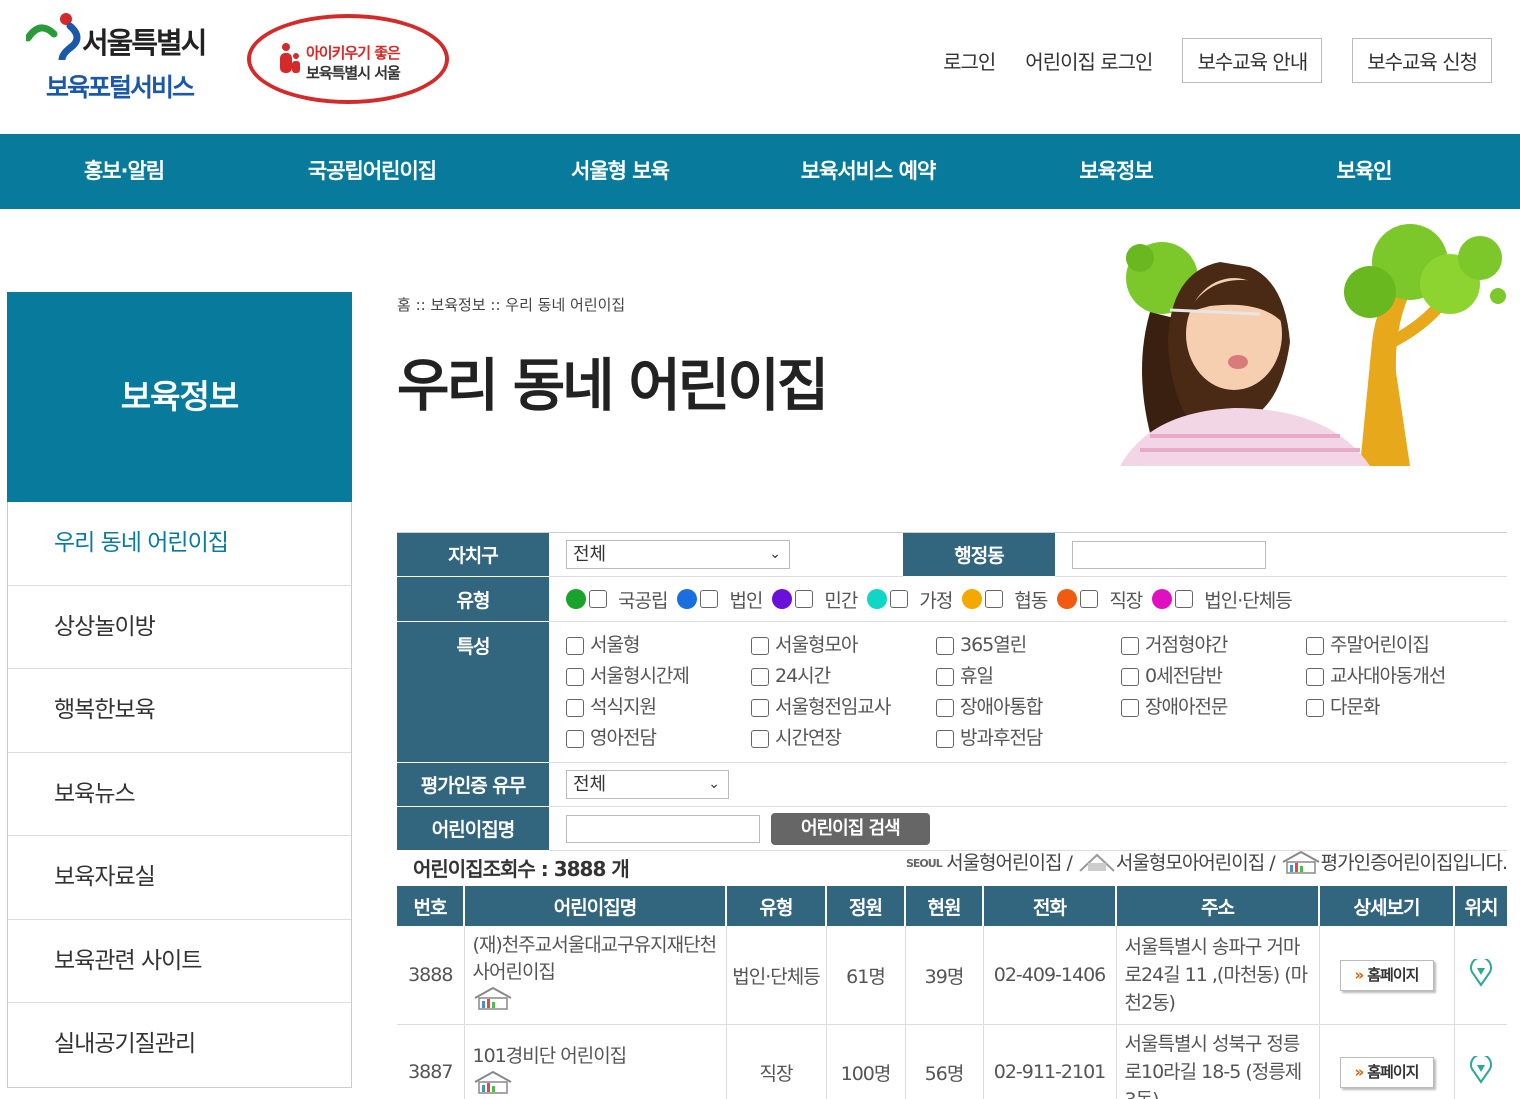  What do you see at coordinates (776, 906) in the screenshot?
I see `col-header: 유형` at bounding box center [776, 906].